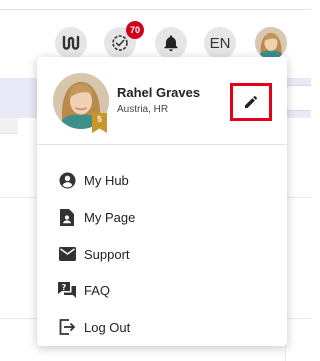  Describe the element at coordinates (110, 217) in the screenshot. I see `menu-item-label: My Page` at that location.